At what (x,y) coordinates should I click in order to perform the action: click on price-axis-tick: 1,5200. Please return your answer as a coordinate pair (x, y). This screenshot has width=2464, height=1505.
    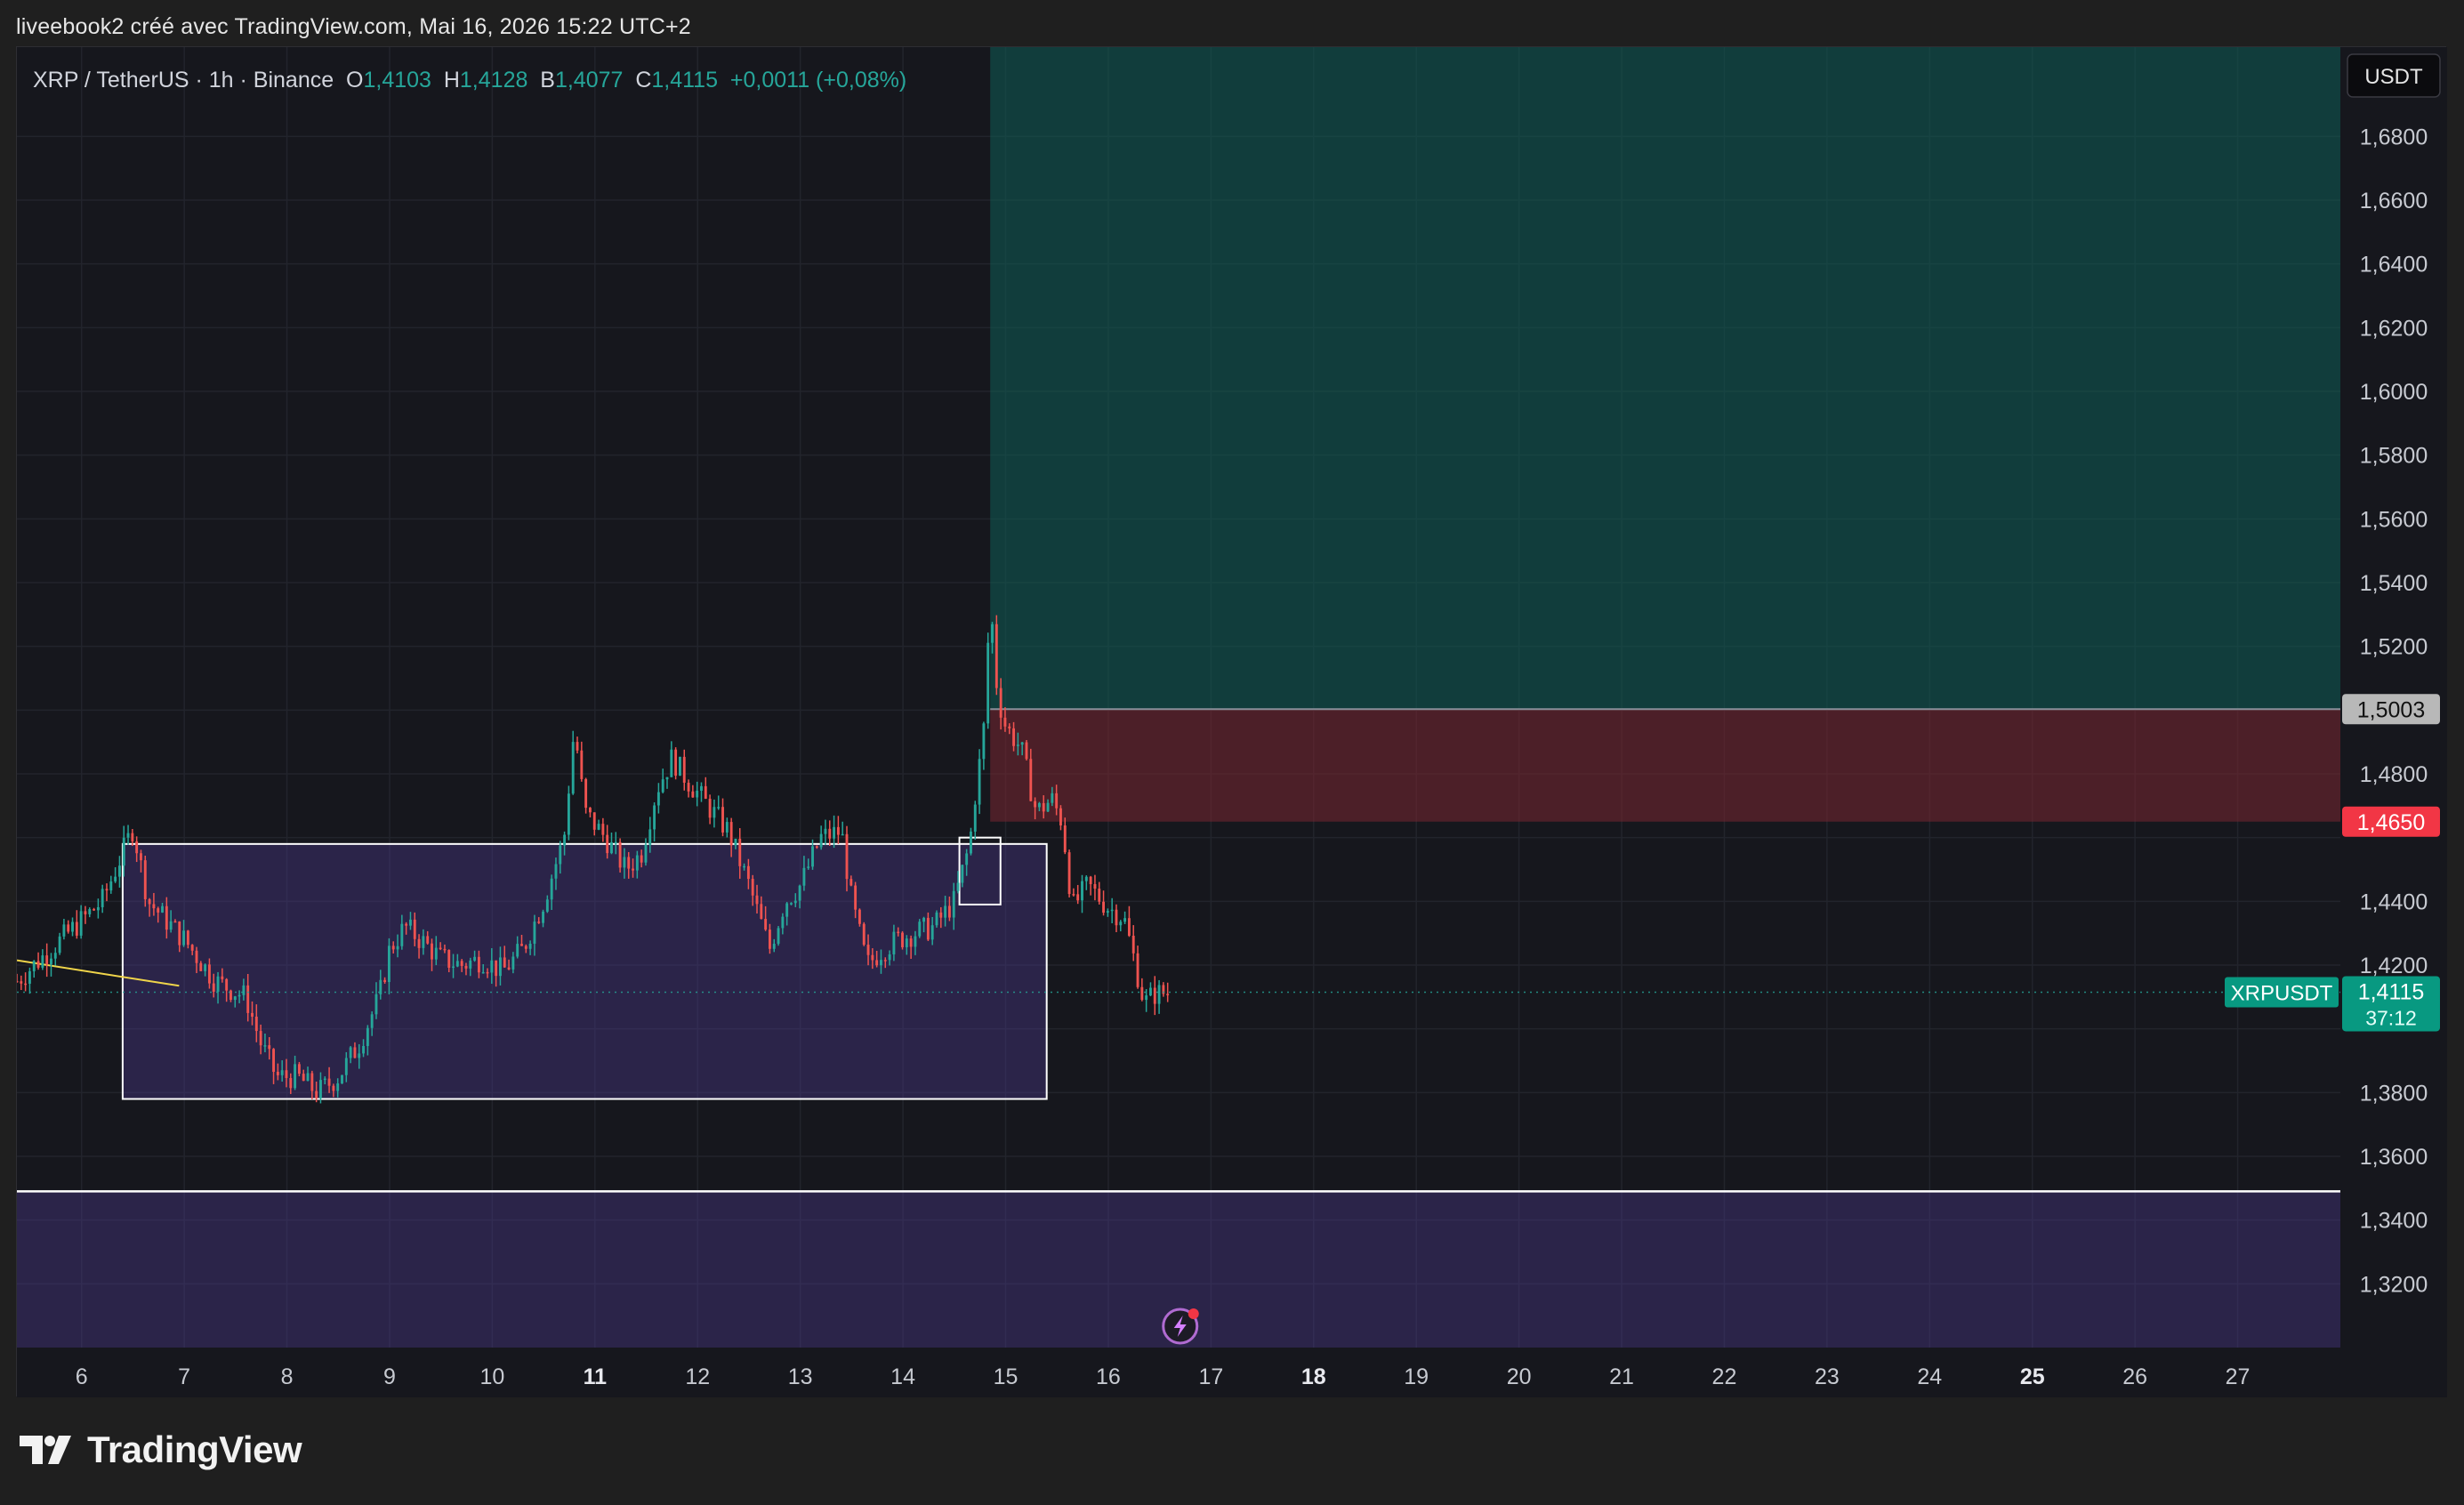
    Looking at the image, I should click on (2394, 647).